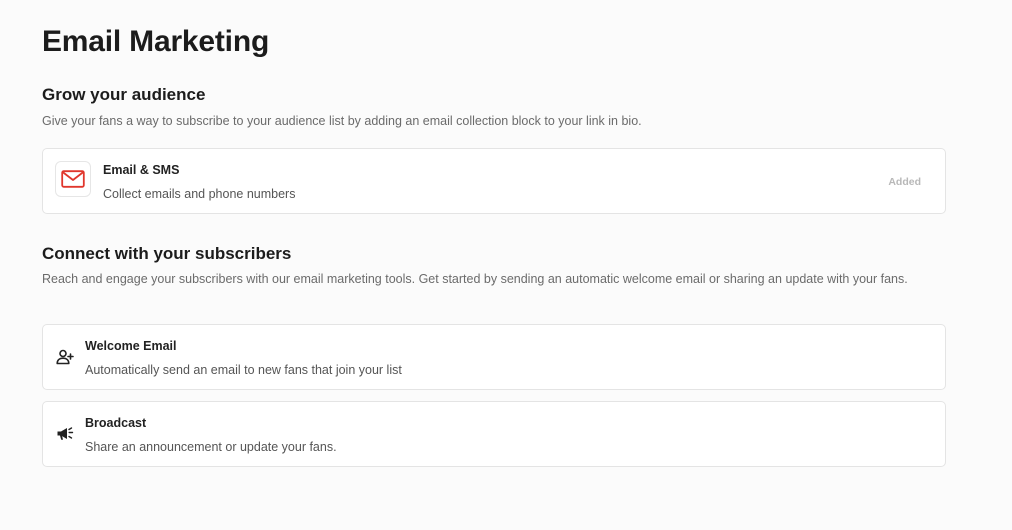  Describe the element at coordinates (167, 253) in the screenshot. I see `connect-subscribers-heading: Connect with your subscribers` at that location.